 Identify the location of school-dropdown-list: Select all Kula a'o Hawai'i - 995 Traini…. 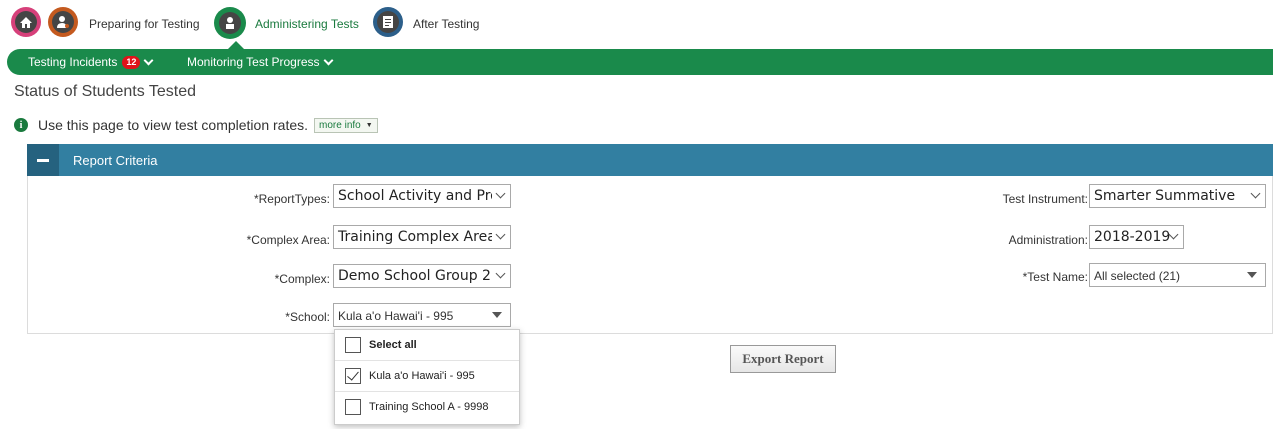
(427, 377).